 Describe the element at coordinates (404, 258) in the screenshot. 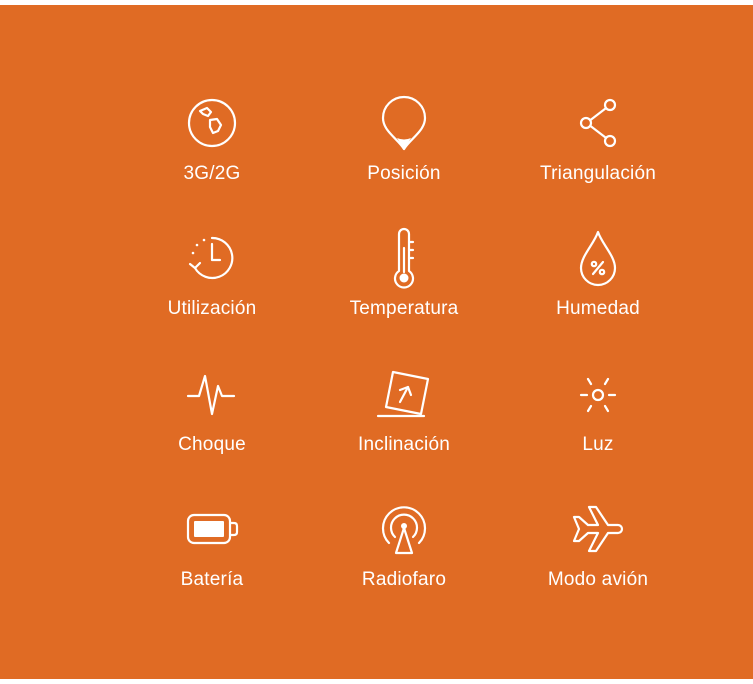

I see `thermometer-icon` at that location.